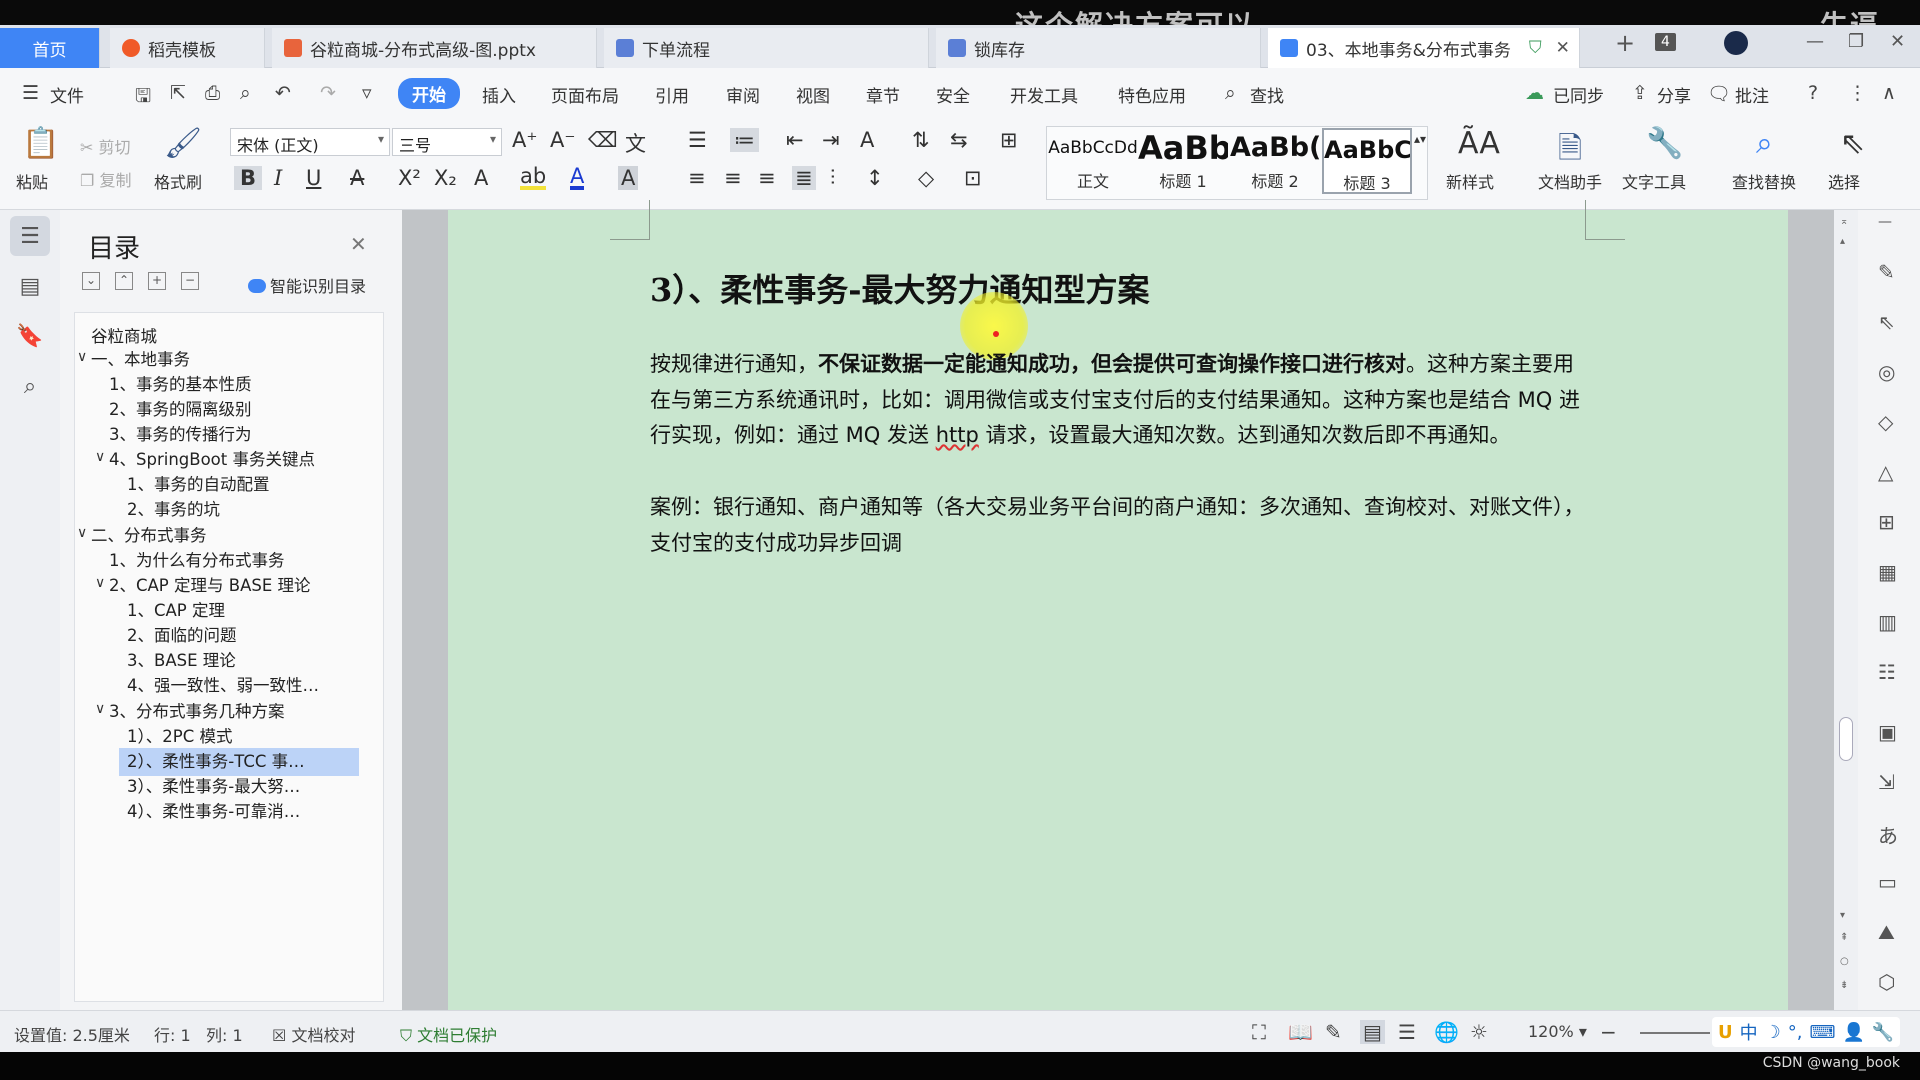  Describe the element at coordinates (1372, 1032) in the screenshot. I see `page-view-icon: ▤` at that location.